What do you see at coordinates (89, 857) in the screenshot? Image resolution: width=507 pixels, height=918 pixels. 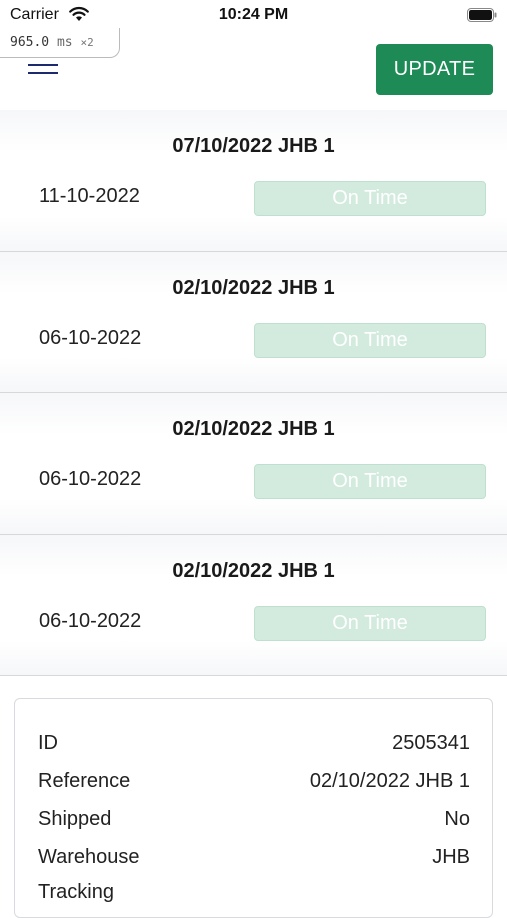 I see `detail-label: Warehouse` at bounding box center [89, 857].